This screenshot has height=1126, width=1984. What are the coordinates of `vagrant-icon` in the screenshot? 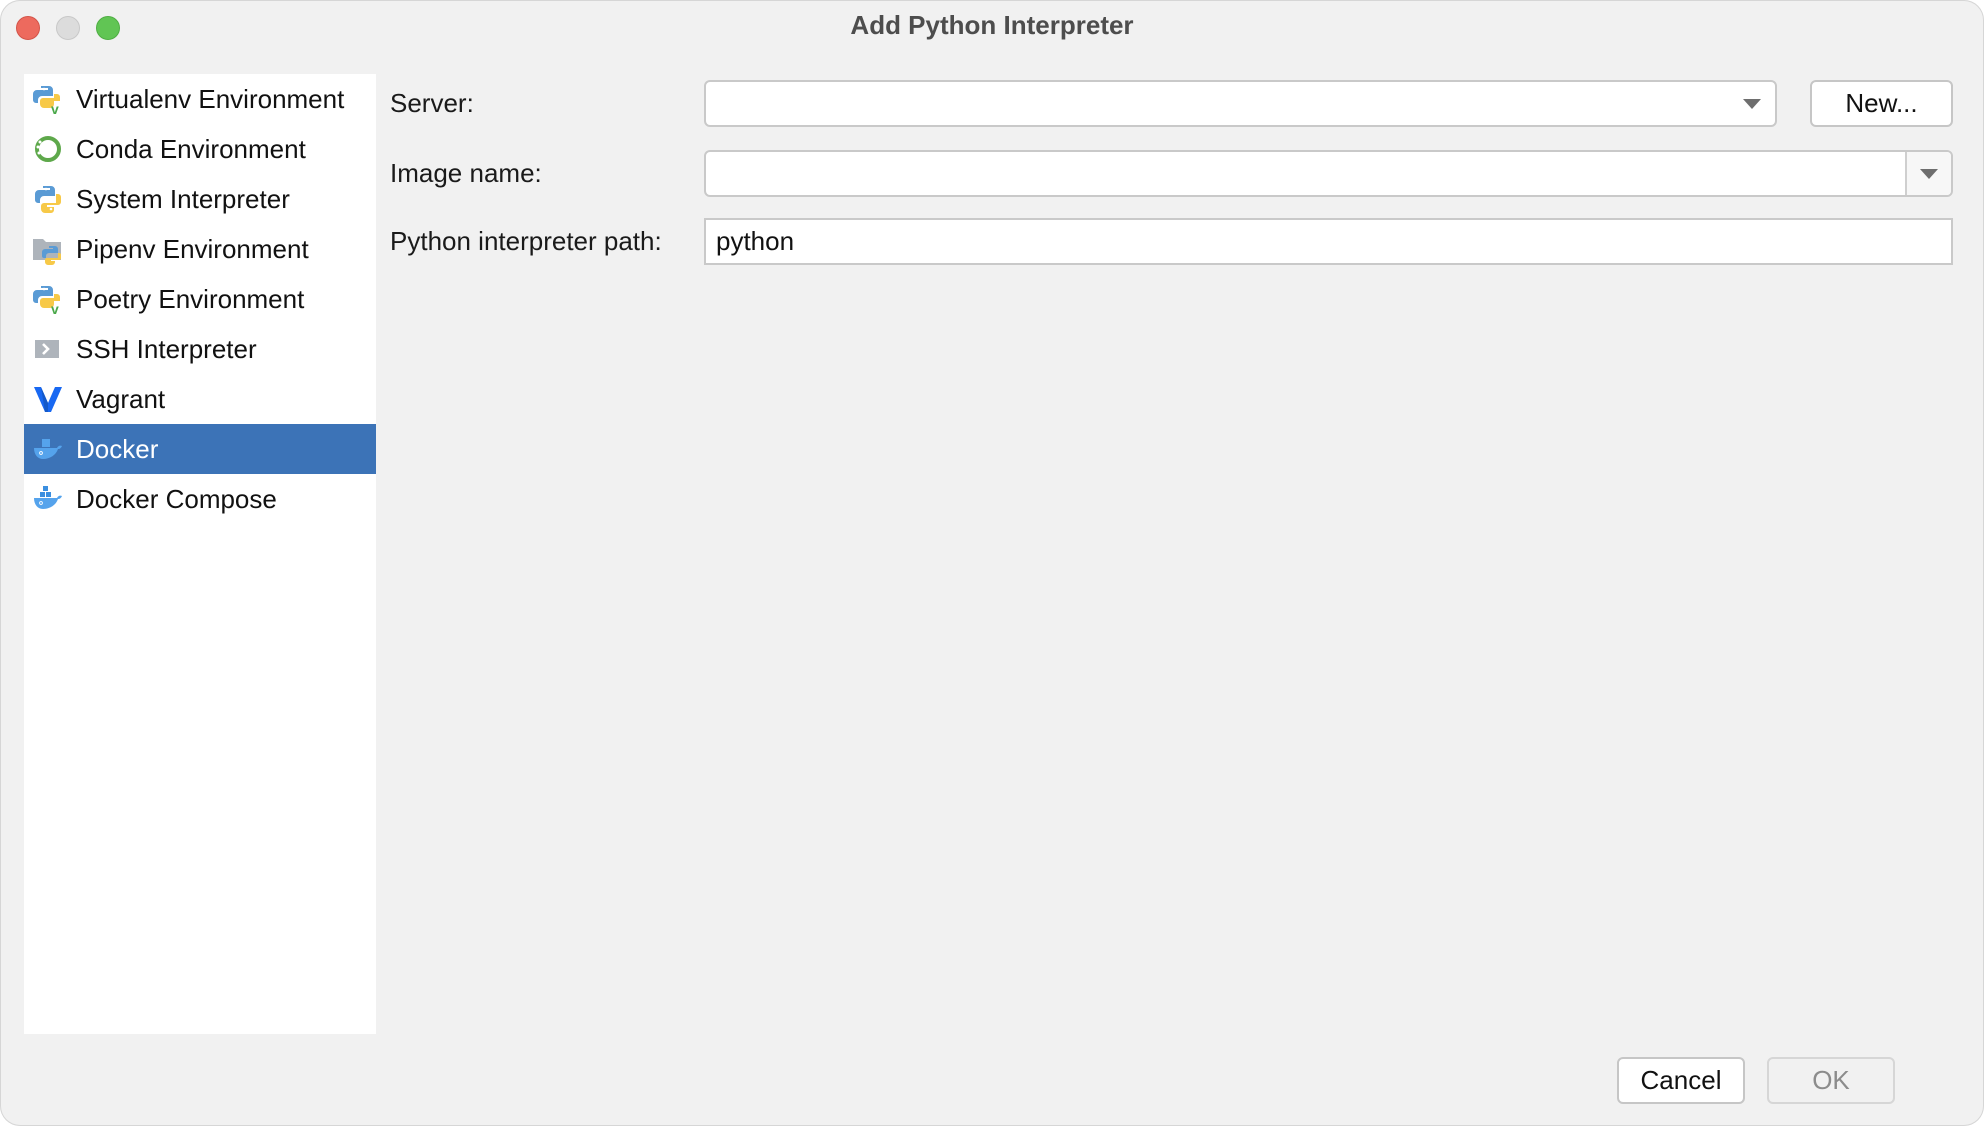 It's located at (48, 399).